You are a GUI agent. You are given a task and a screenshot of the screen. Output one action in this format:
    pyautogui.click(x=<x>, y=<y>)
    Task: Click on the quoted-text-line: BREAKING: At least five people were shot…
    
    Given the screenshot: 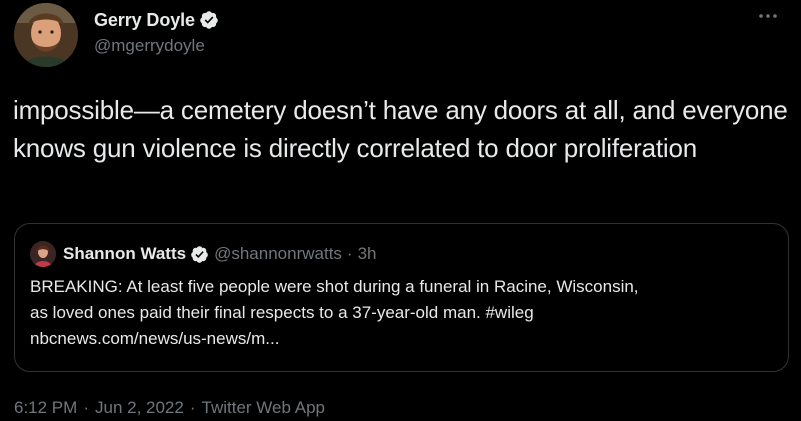 What is the action you would take?
    pyautogui.click(x=334, y=286)
    